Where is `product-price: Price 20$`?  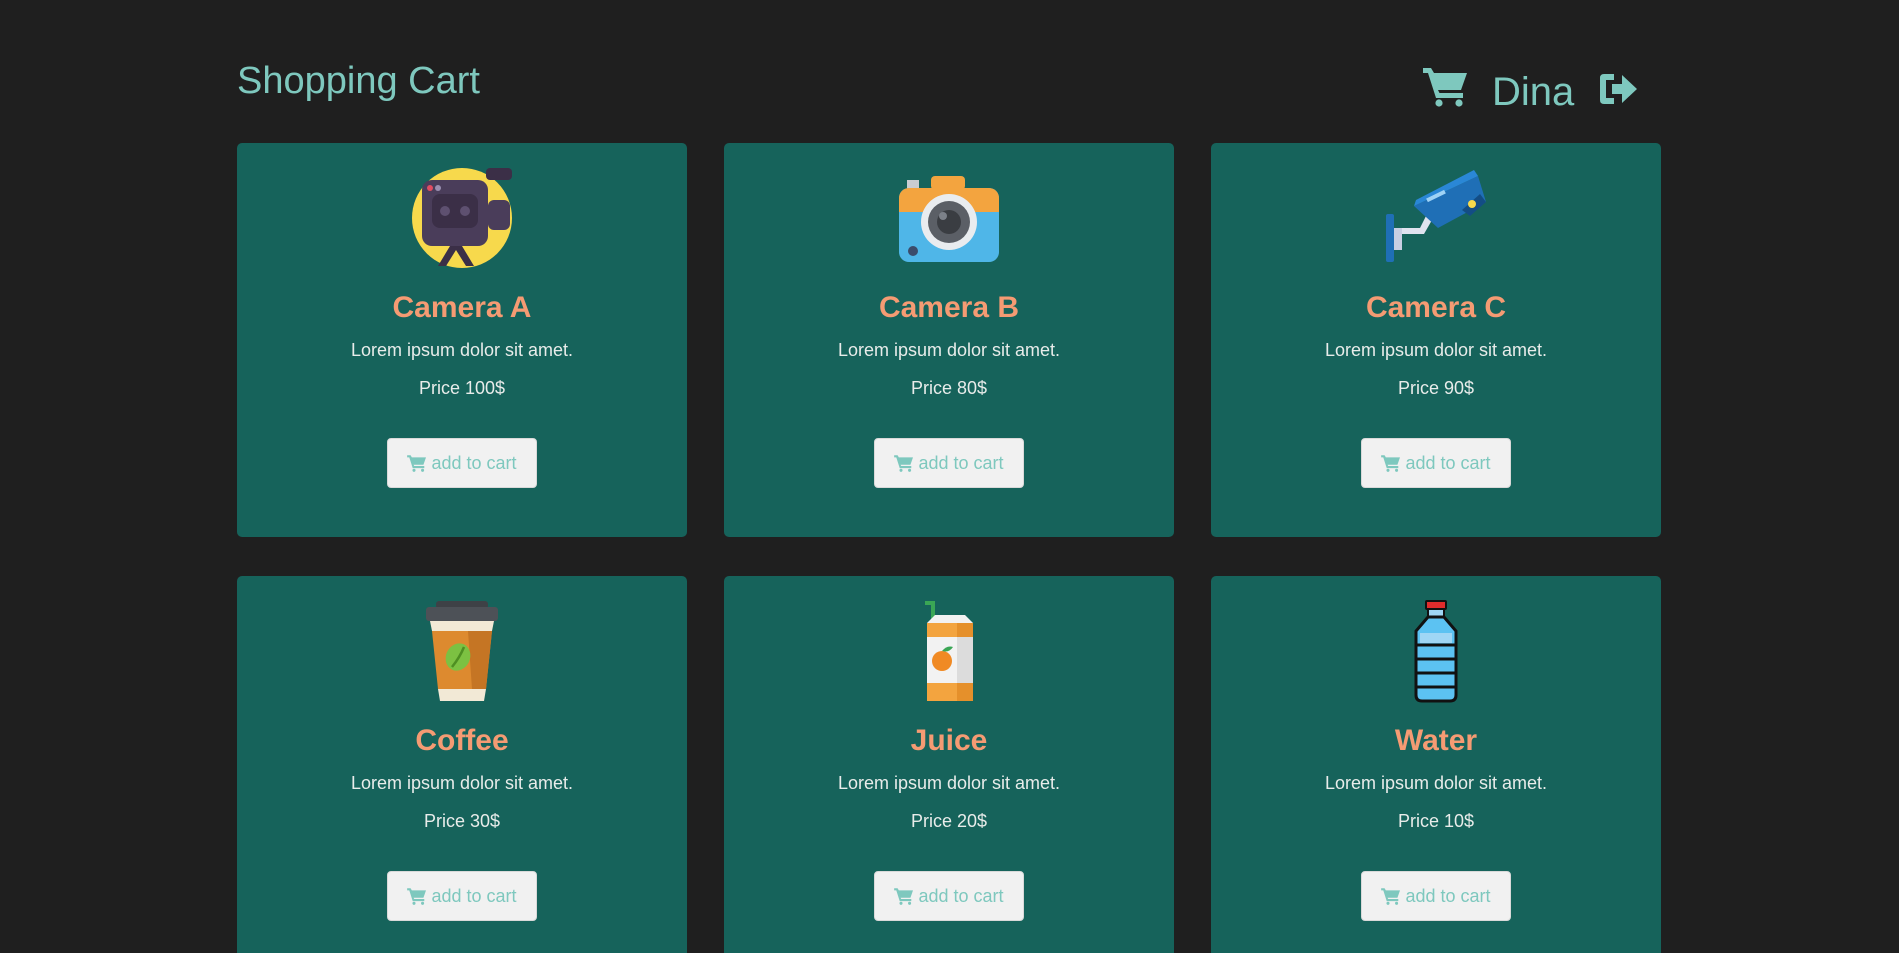
product-price: Price 20$ is located at coordinates (949, 821).